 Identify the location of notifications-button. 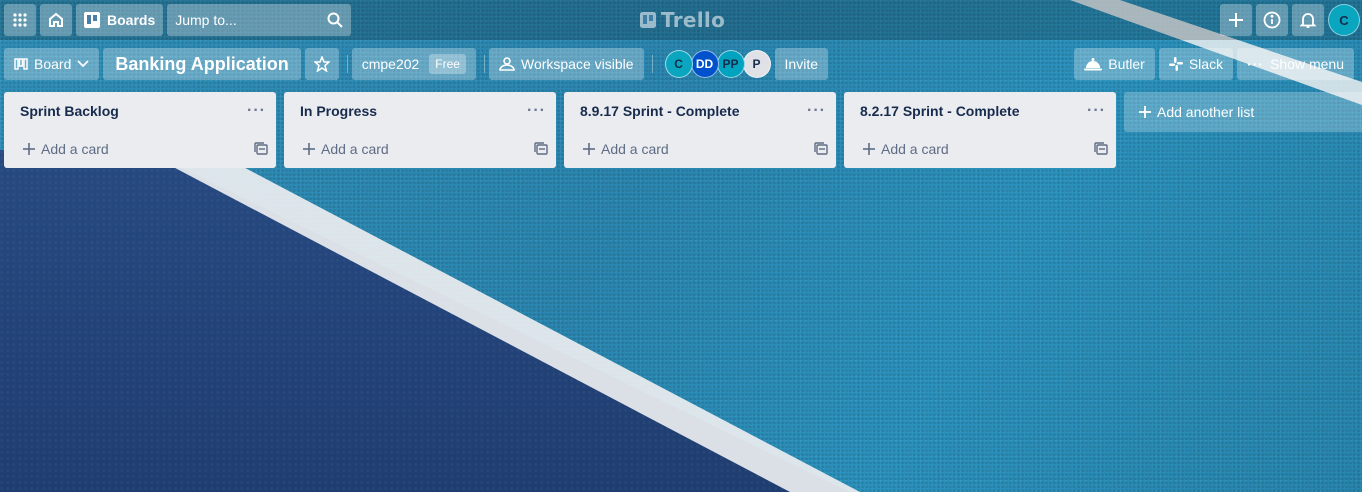
(1308, 20).